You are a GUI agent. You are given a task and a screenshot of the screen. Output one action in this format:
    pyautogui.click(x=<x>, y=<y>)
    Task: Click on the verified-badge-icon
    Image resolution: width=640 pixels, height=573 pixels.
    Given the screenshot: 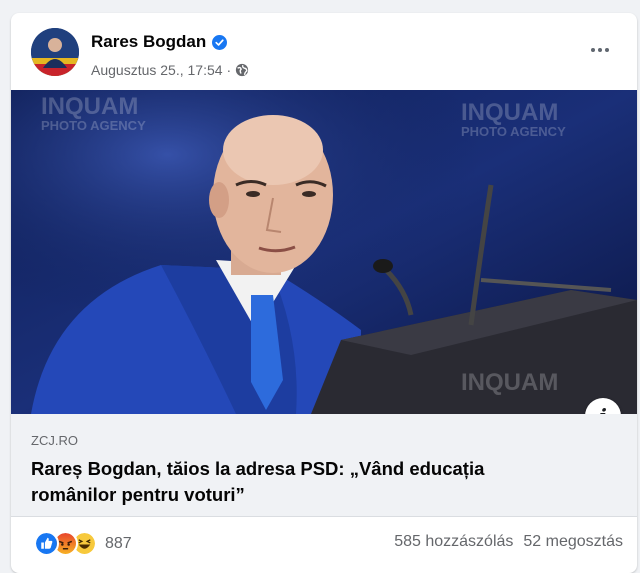 What is the action you would take?
    pyautogui.click(x=220, y=42)
    